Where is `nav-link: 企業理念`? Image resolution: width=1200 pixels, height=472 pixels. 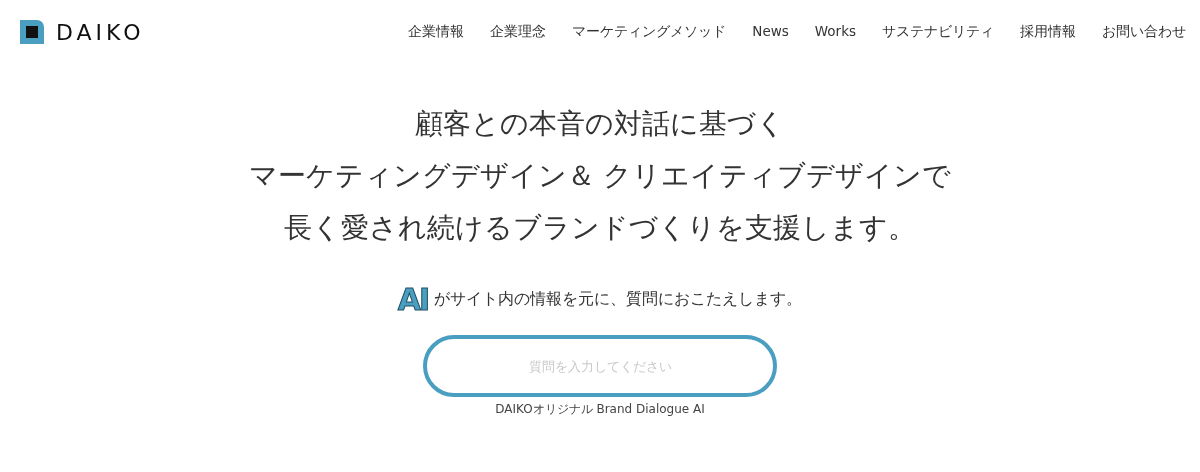
nav-link: 企業理念 is located at coordinates (518, 32).